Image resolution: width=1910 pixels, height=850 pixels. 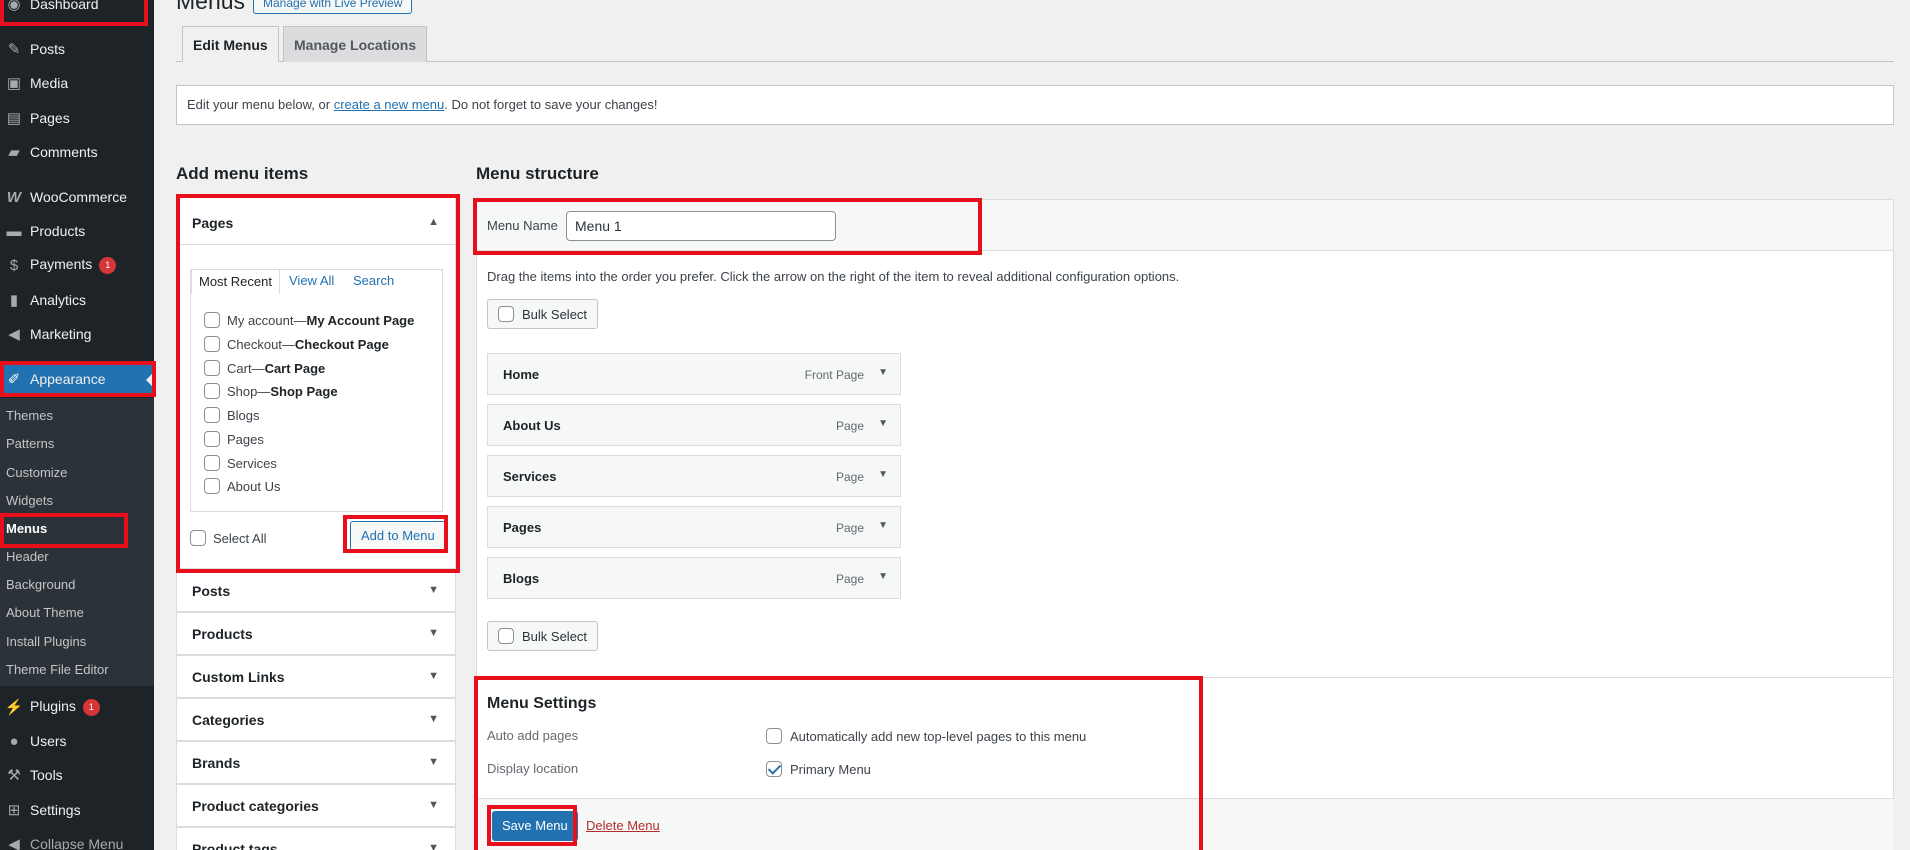 I want to click on menu-item-services: Services Page ▼, so click(x=694, y=476).